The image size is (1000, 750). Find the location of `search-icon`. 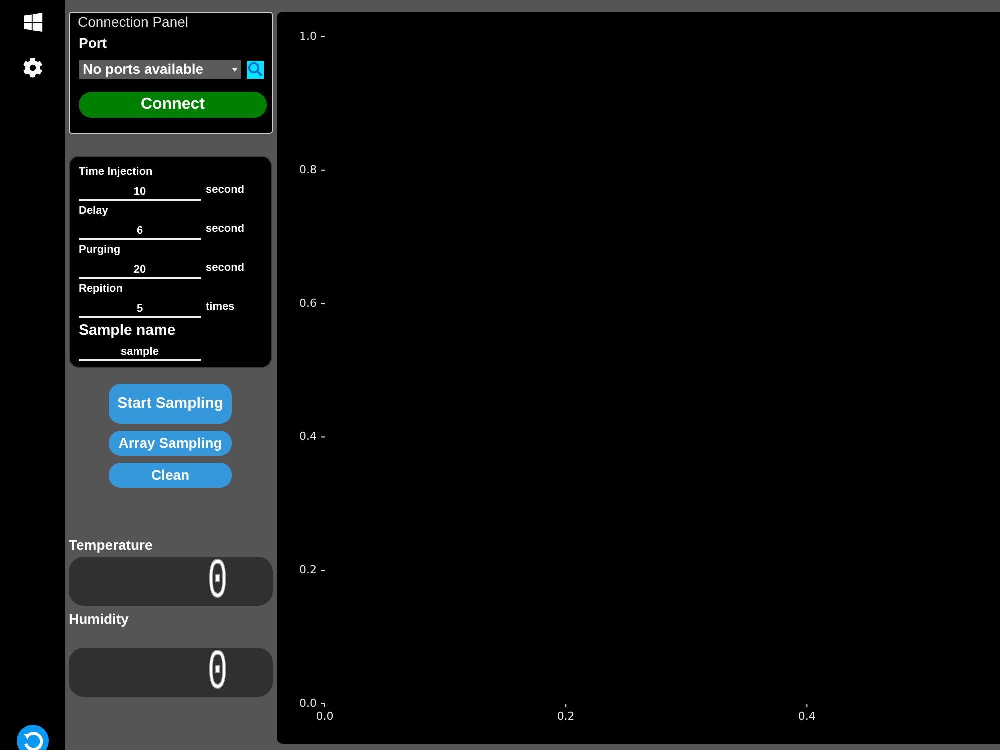

search-icon is located at coordinates (255, 69).